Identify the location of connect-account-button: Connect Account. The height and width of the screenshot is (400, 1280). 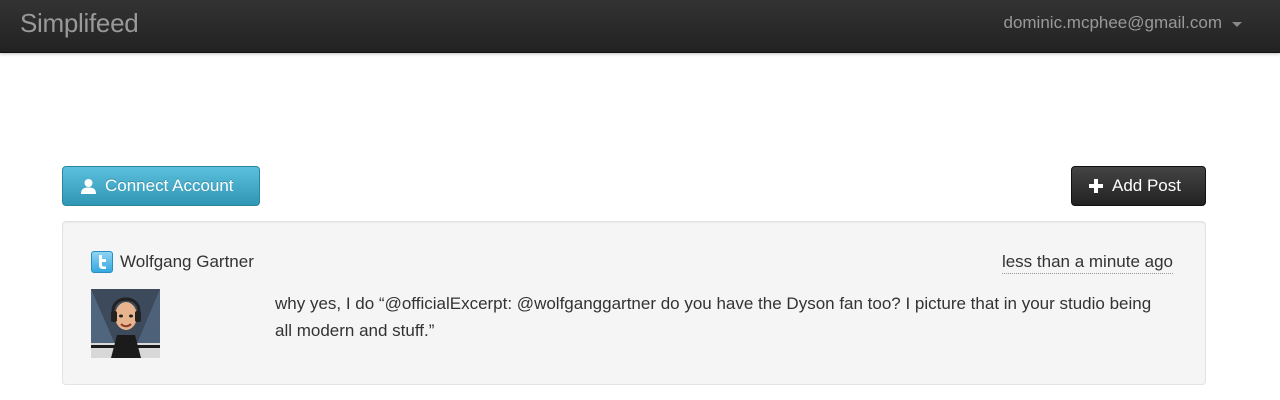
(161, 186).